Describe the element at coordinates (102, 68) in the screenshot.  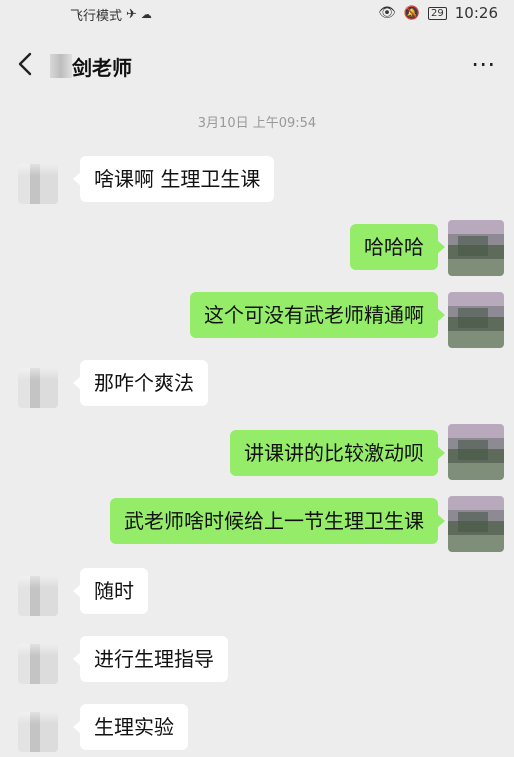
I see `chat-title: 剑老师` at that location.